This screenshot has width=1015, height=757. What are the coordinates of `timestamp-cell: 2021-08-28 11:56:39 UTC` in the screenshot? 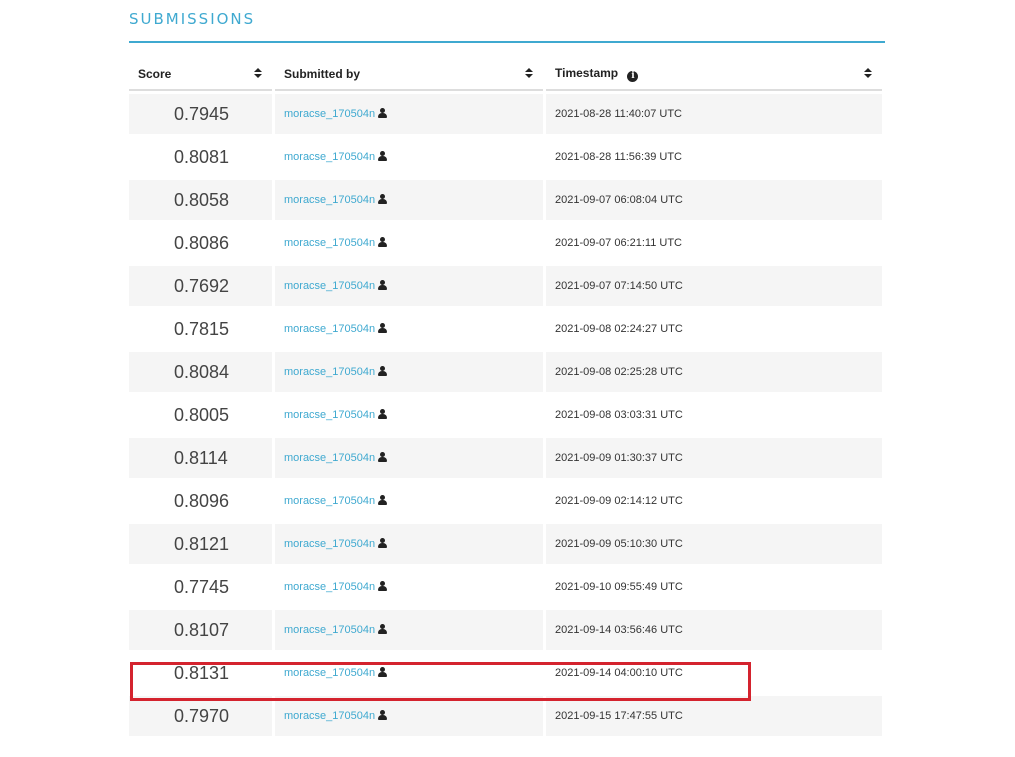 It's located at (714, 157).